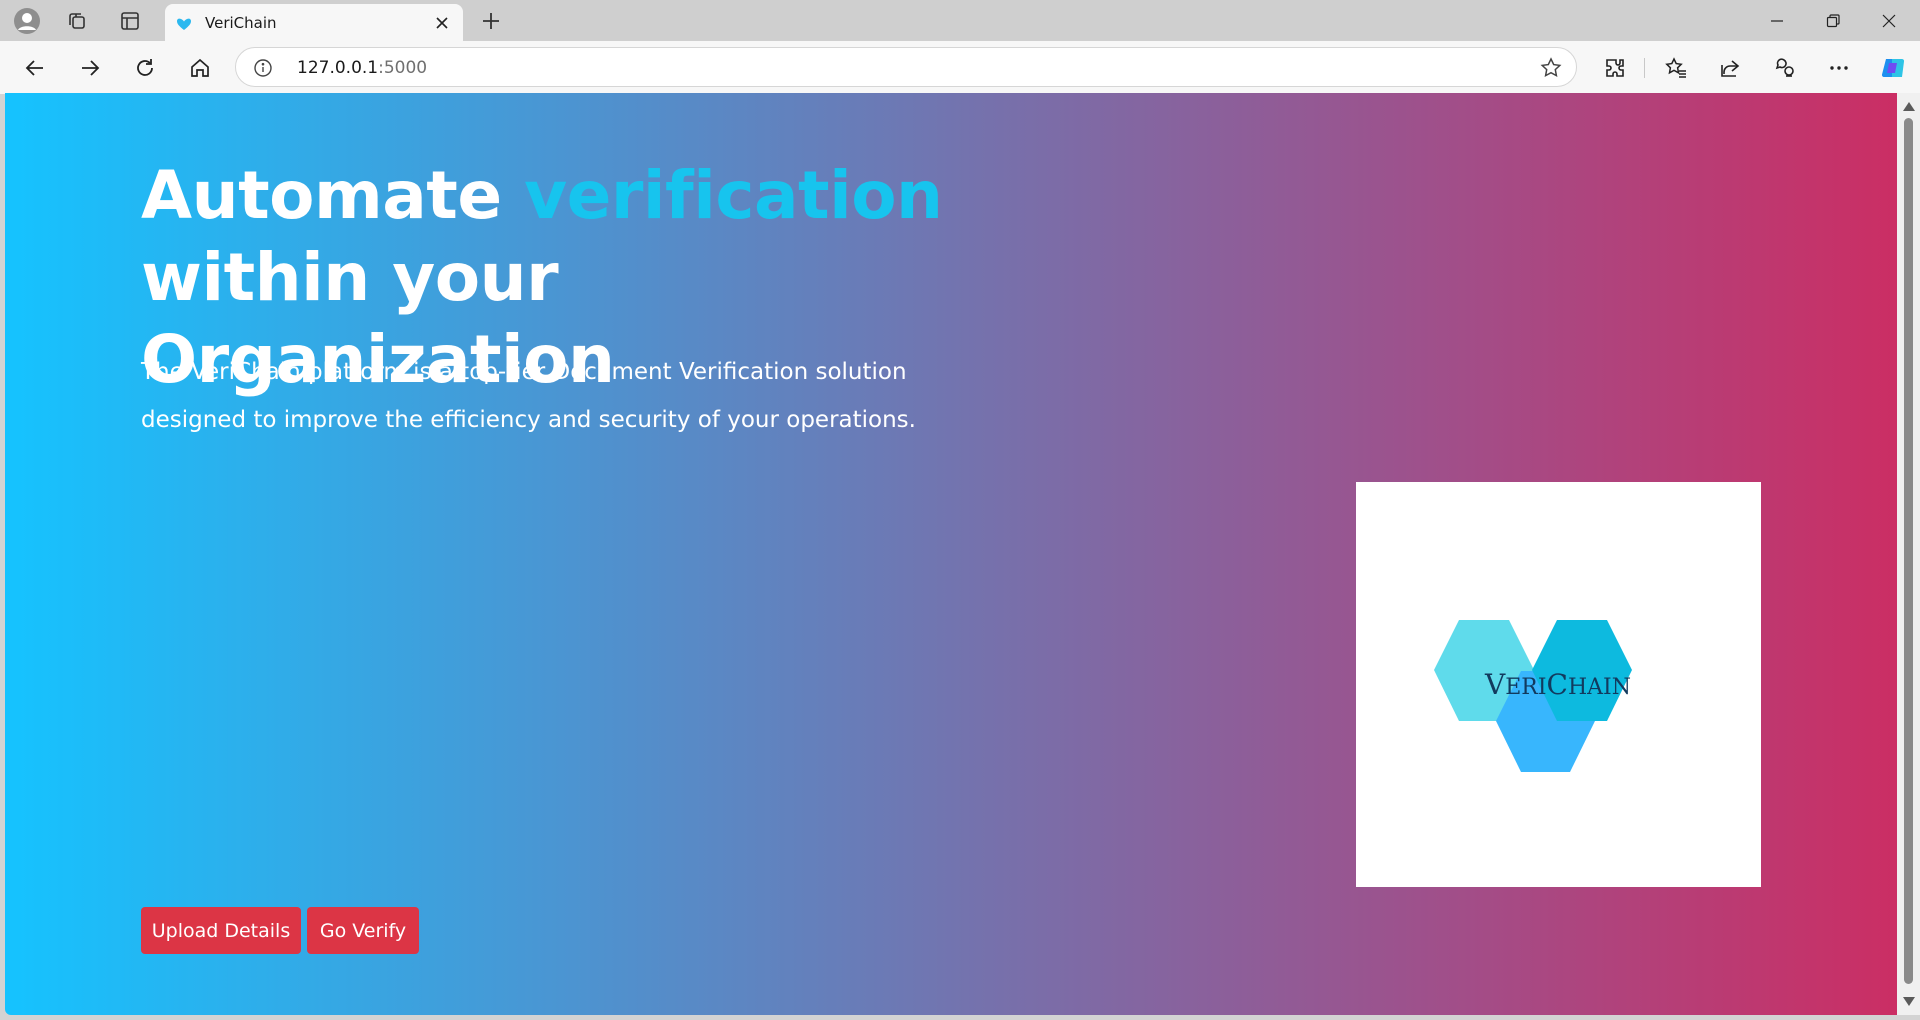 This screenshot has height=1020, width=1920. I want to click on browser-toolbar: 127.0.0.1:5000, so click(960, 67).